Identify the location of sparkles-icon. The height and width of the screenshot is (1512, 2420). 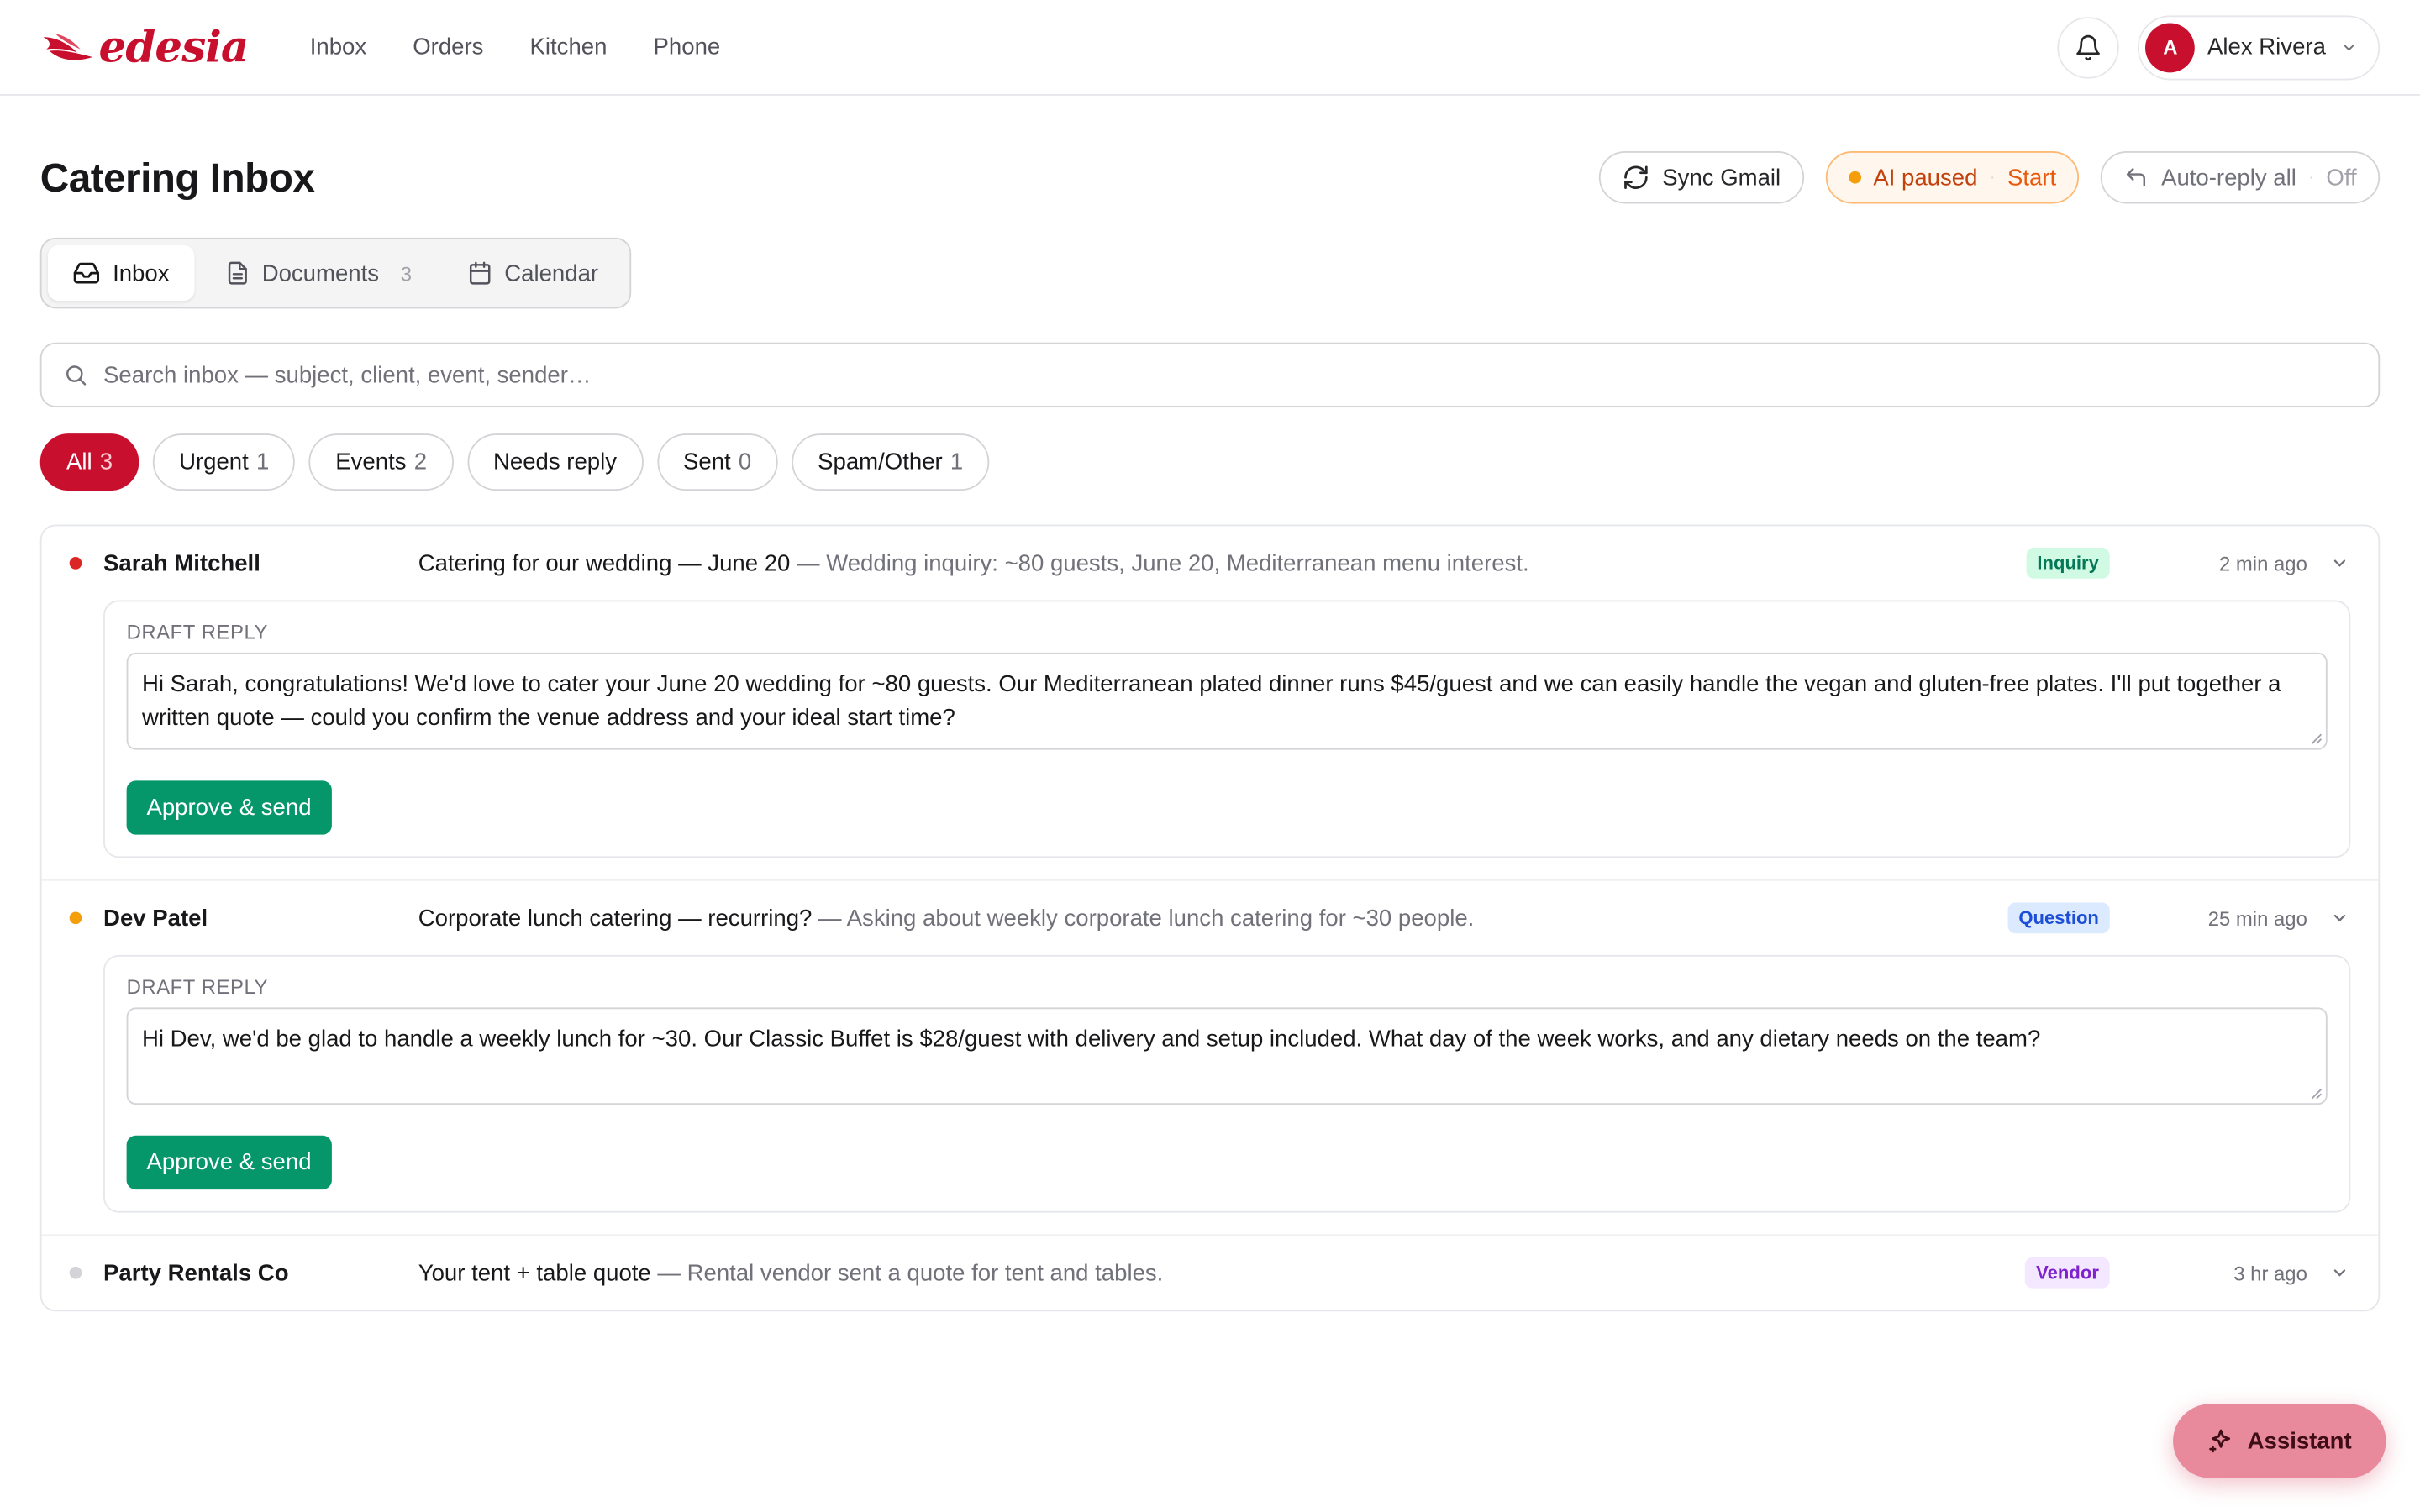
(2220, 1441).